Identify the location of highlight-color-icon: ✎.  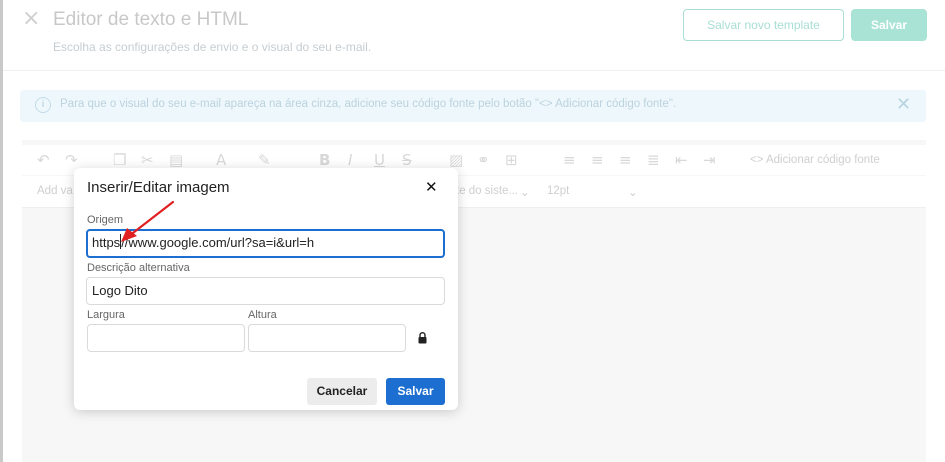
(264, 160).